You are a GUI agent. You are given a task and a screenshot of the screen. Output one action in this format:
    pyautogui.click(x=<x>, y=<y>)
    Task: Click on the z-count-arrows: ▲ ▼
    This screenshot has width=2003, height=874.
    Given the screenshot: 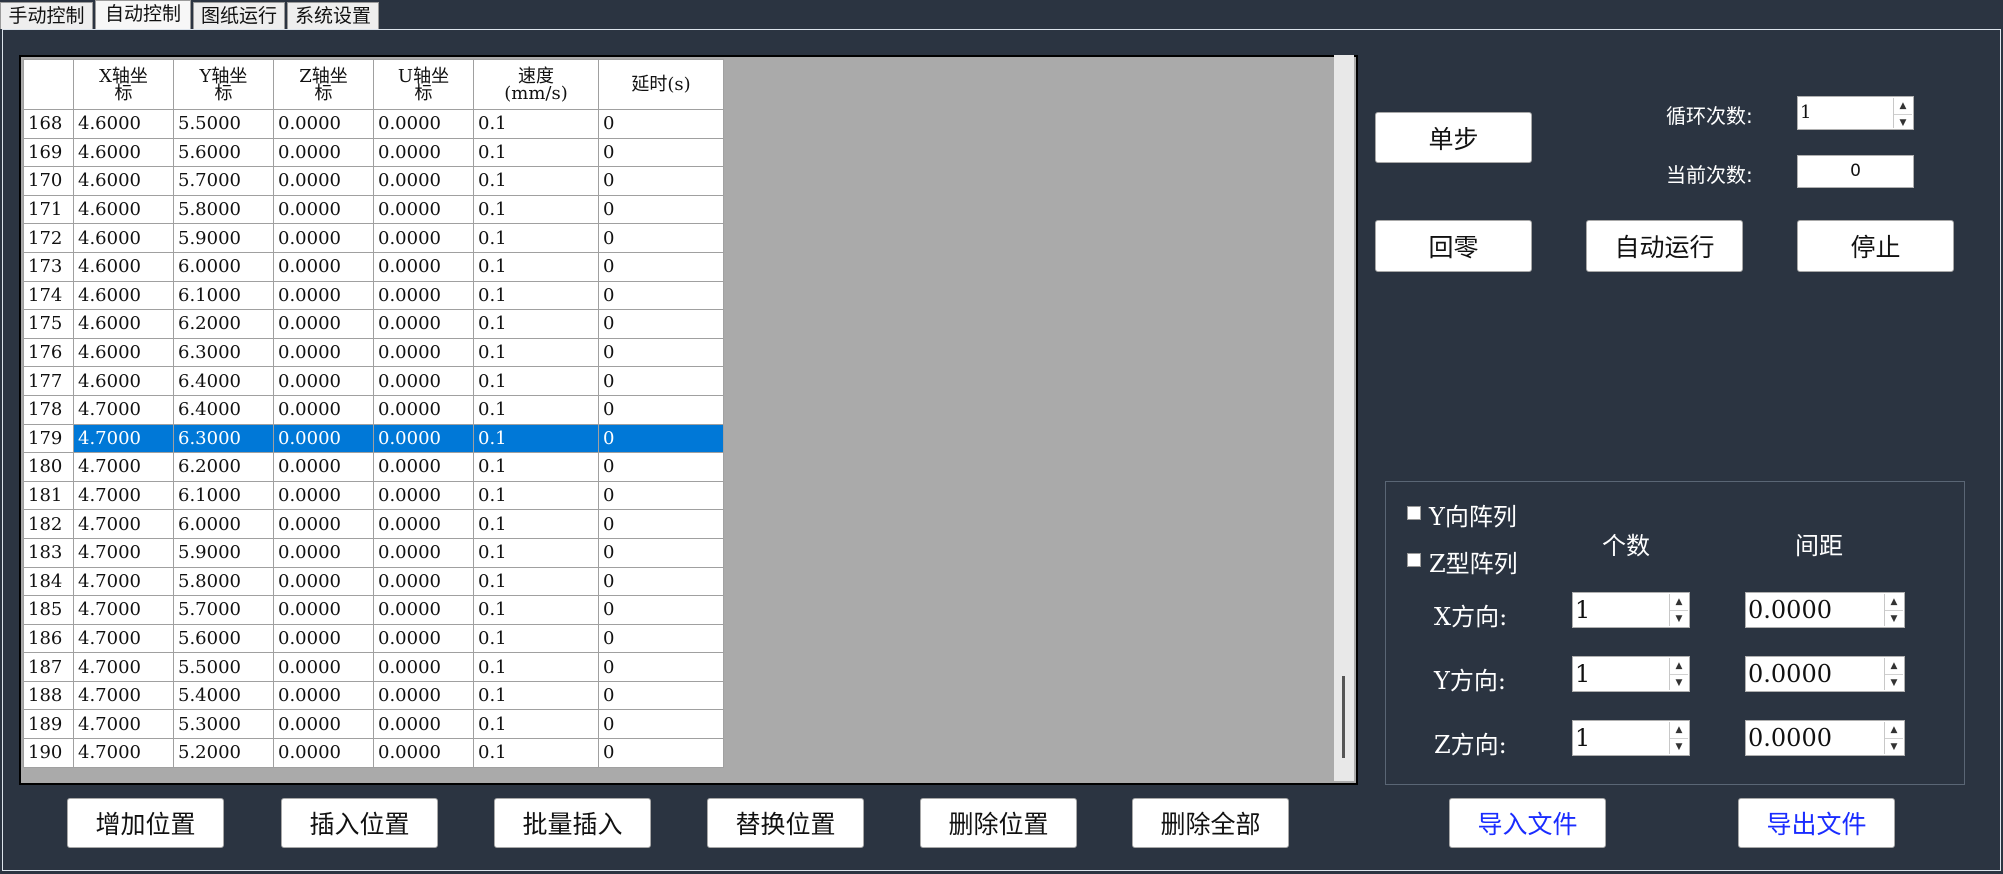 What is the action you would take?
    pyautogui.click(x=1678, y=738)
    